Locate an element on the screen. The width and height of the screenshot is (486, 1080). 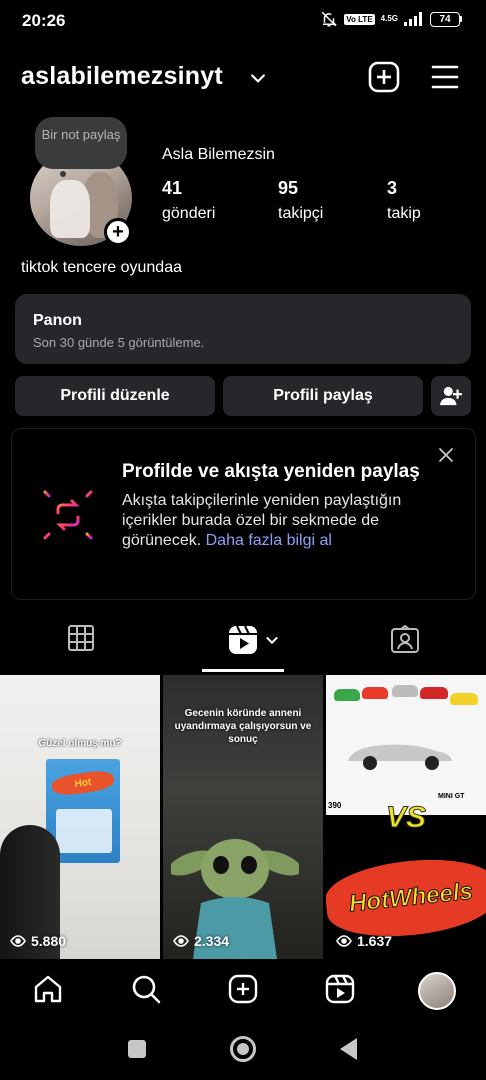
reel-thumbnail: 390 MINI GT VS HotWheels 1.637 is located at coordinates (406, 817).